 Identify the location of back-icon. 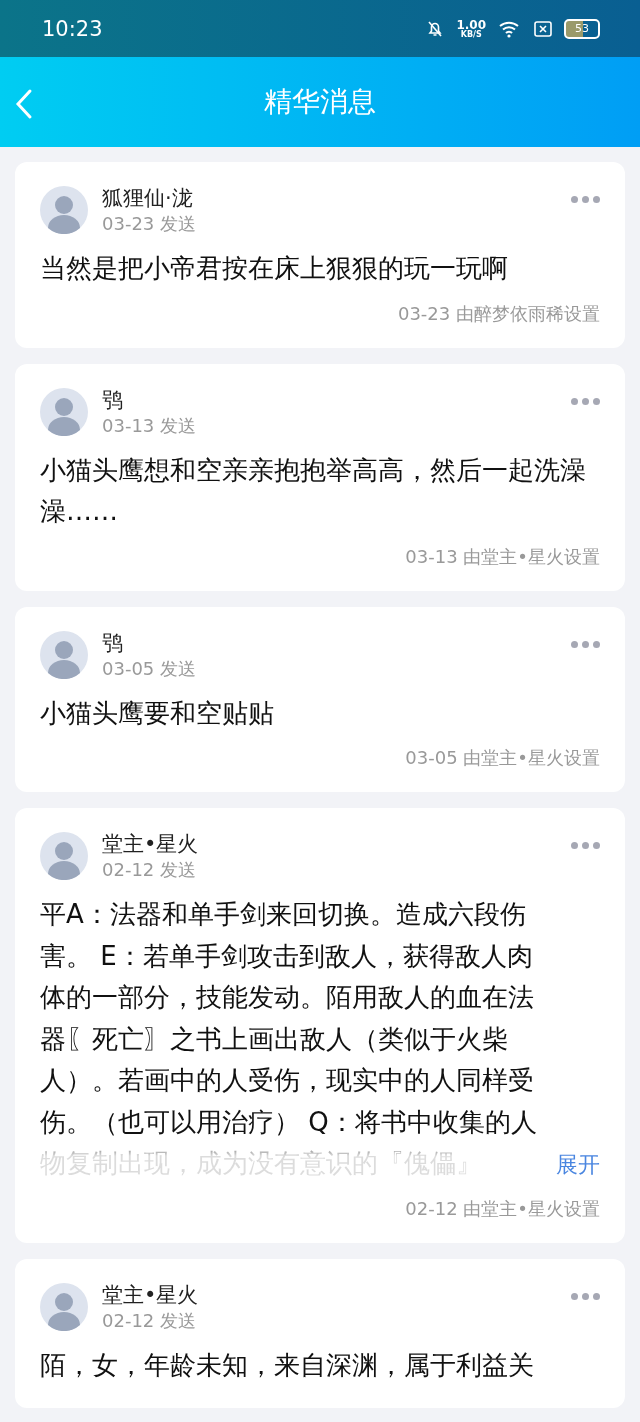
(24, 104).